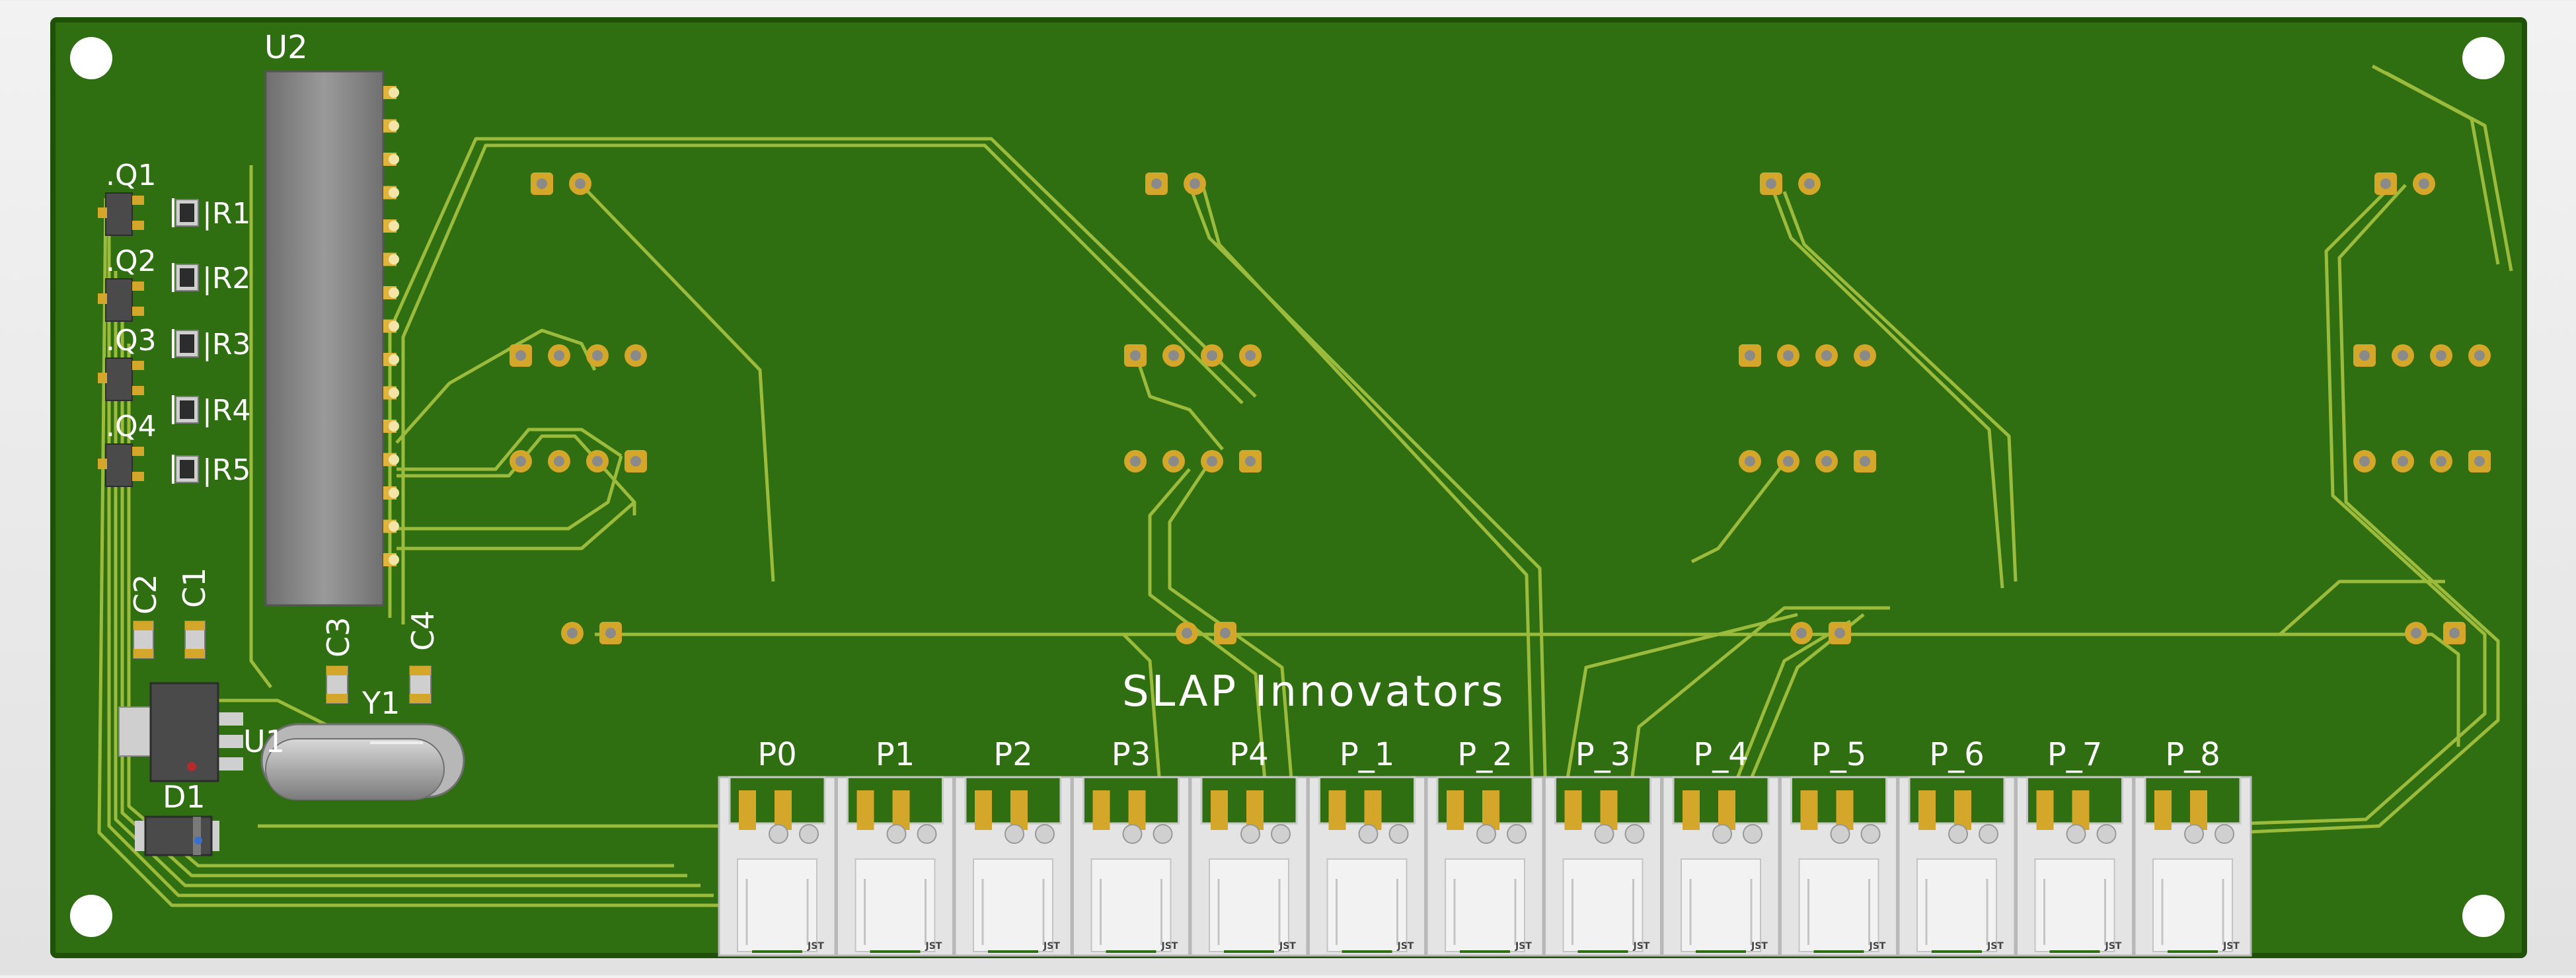 The width and height of the screenshot is (2576, 978). What do you see at coordinates (264, 741) in the screenshot?
I see `label-u1: U1` at bounding box center [264, 741].